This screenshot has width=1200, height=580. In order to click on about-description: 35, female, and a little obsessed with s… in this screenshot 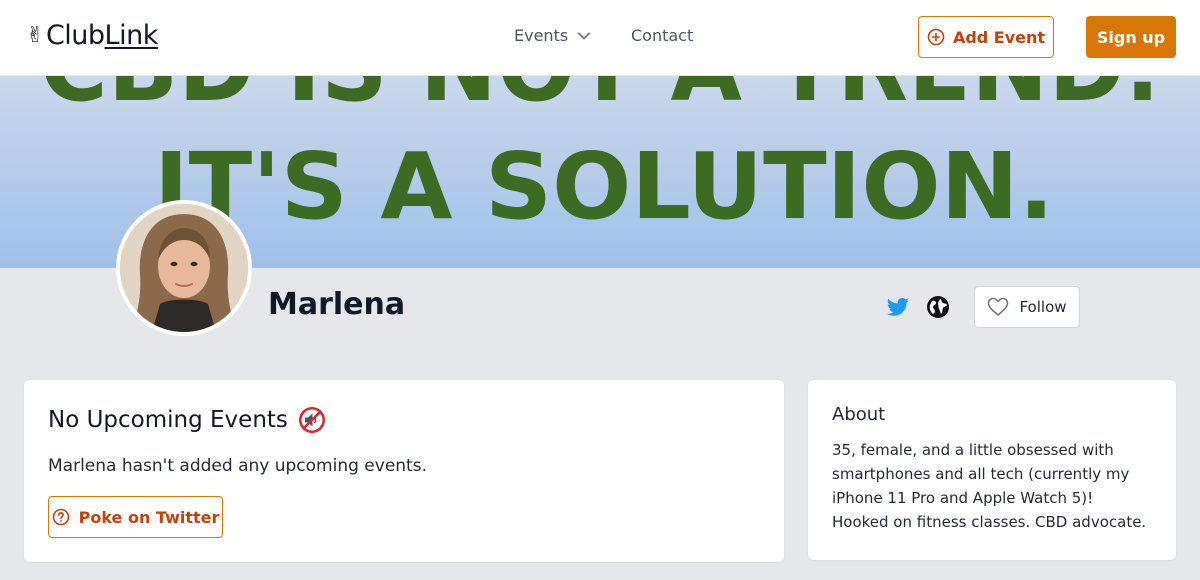, I will do `click(989, 486)`.